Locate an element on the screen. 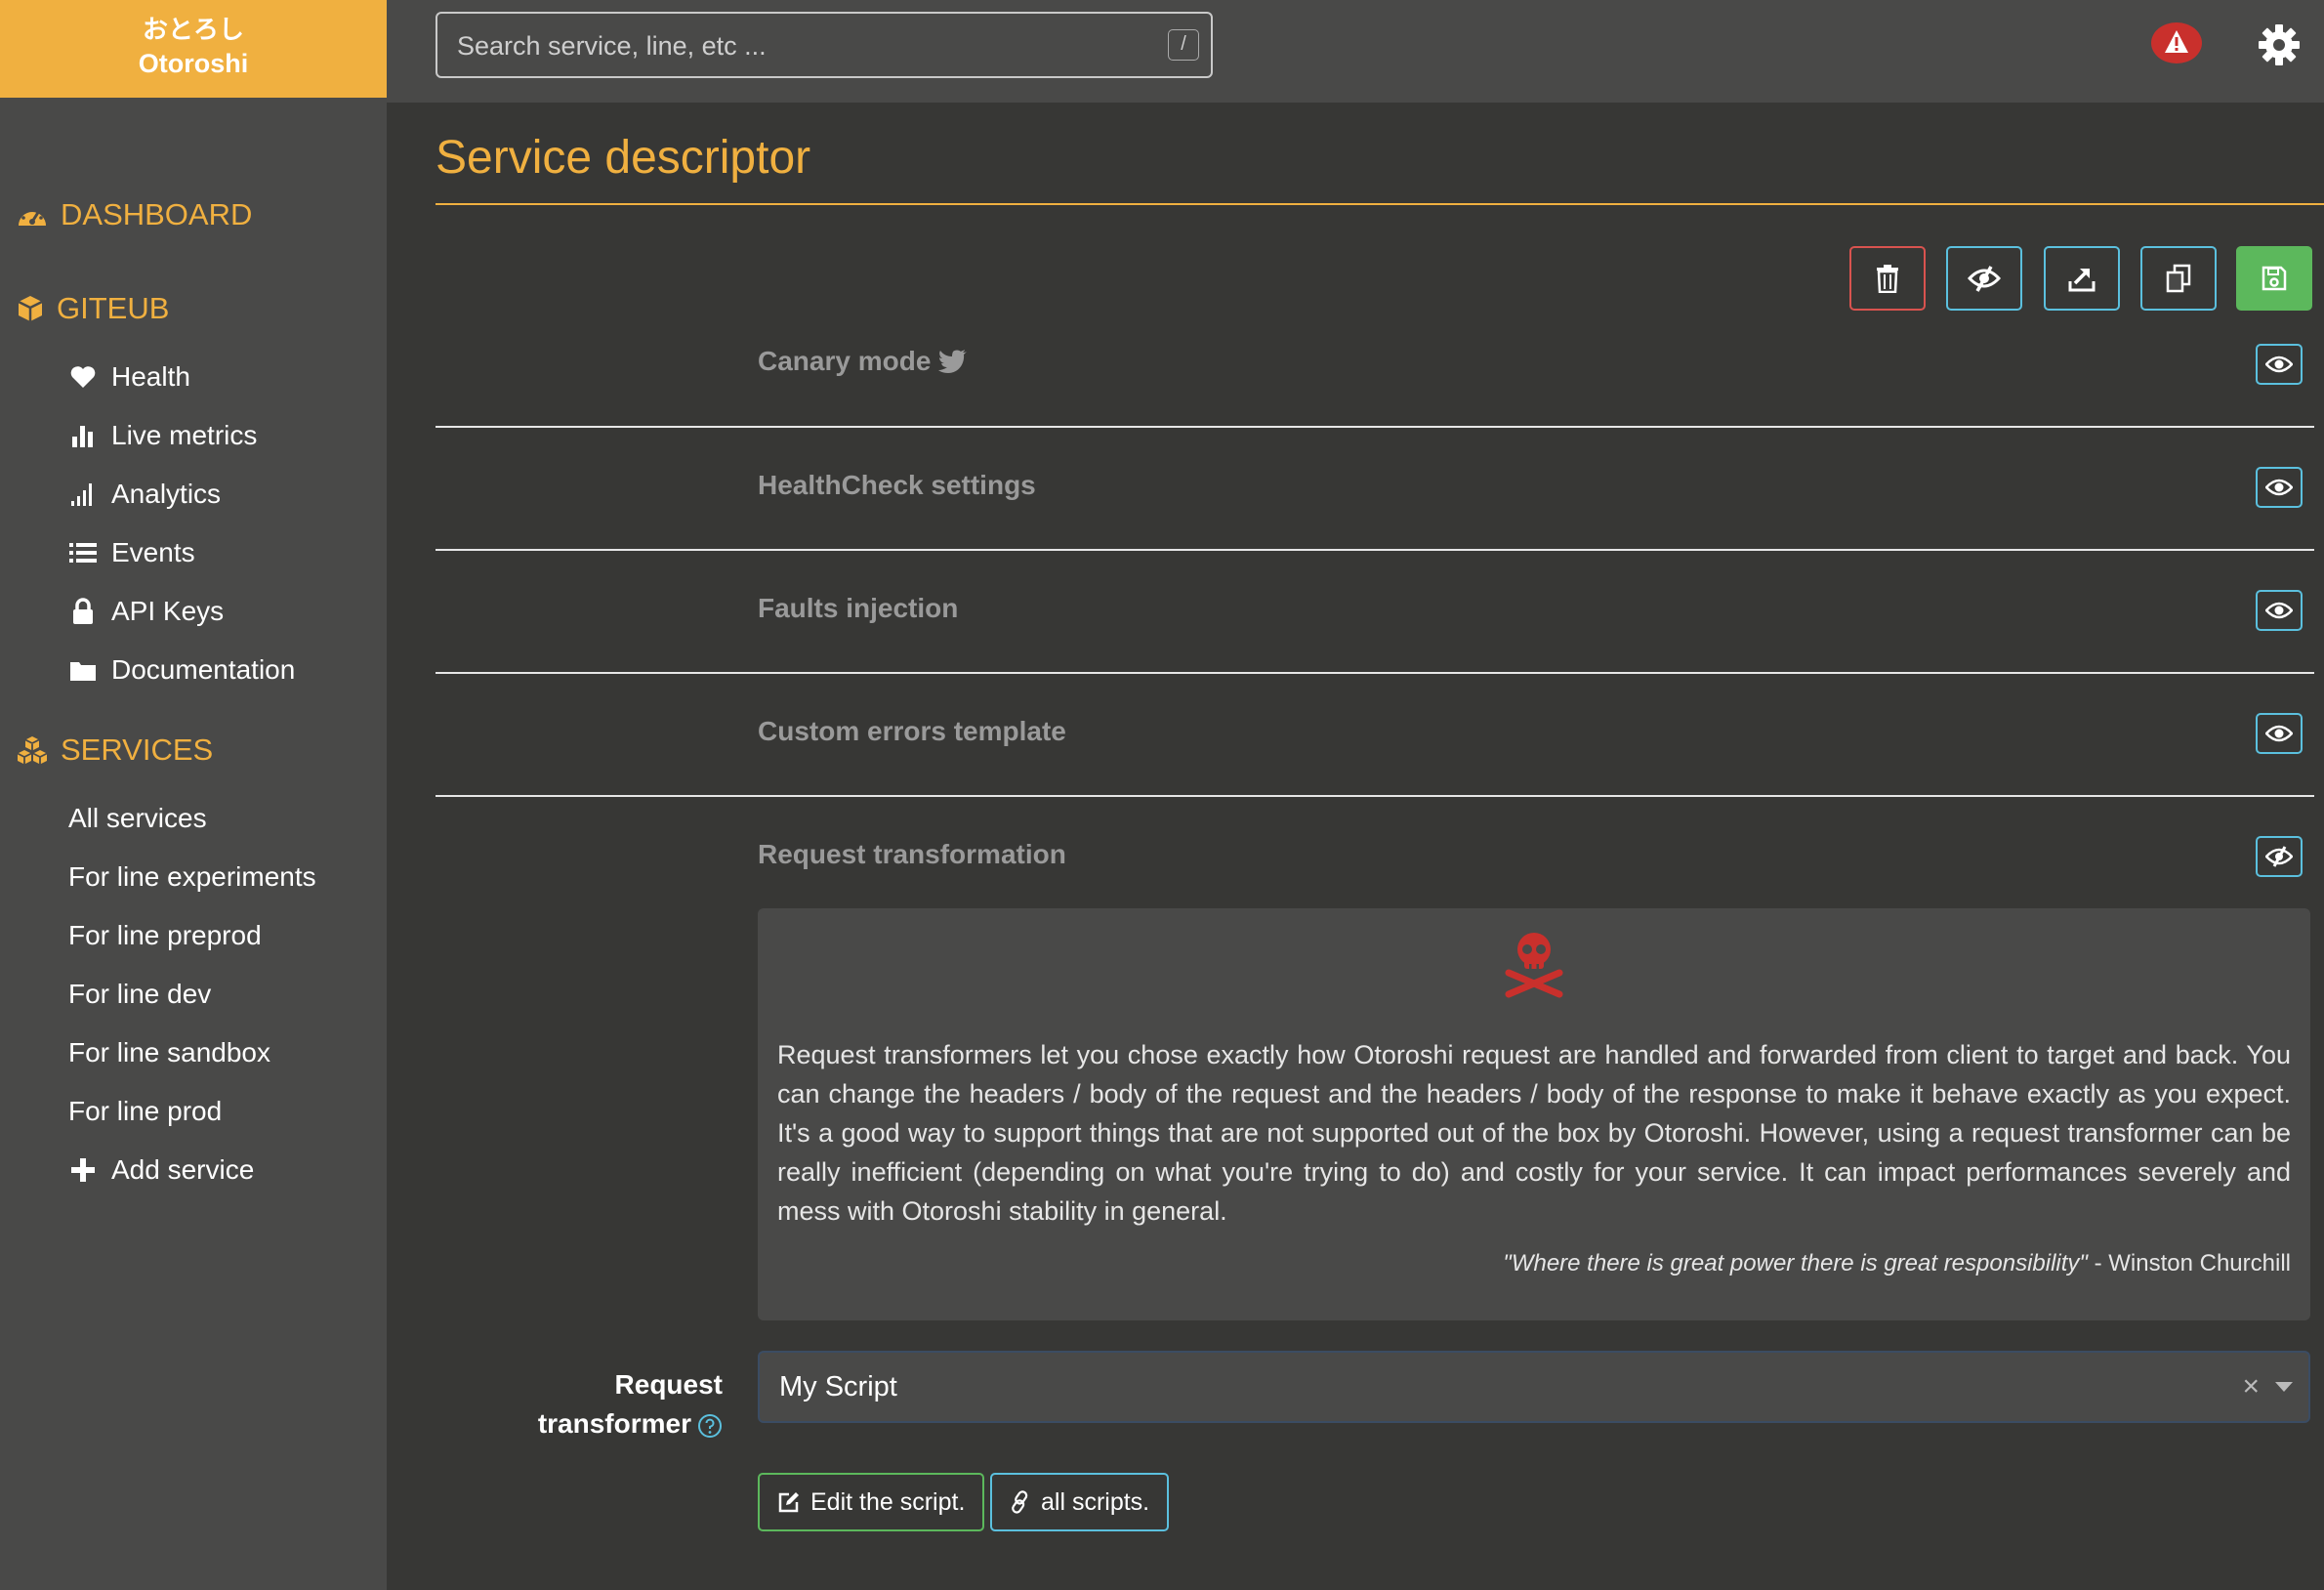 The image size is (2324, 1590). sidebar-item-label: Events is located at coordinates (153, 552).